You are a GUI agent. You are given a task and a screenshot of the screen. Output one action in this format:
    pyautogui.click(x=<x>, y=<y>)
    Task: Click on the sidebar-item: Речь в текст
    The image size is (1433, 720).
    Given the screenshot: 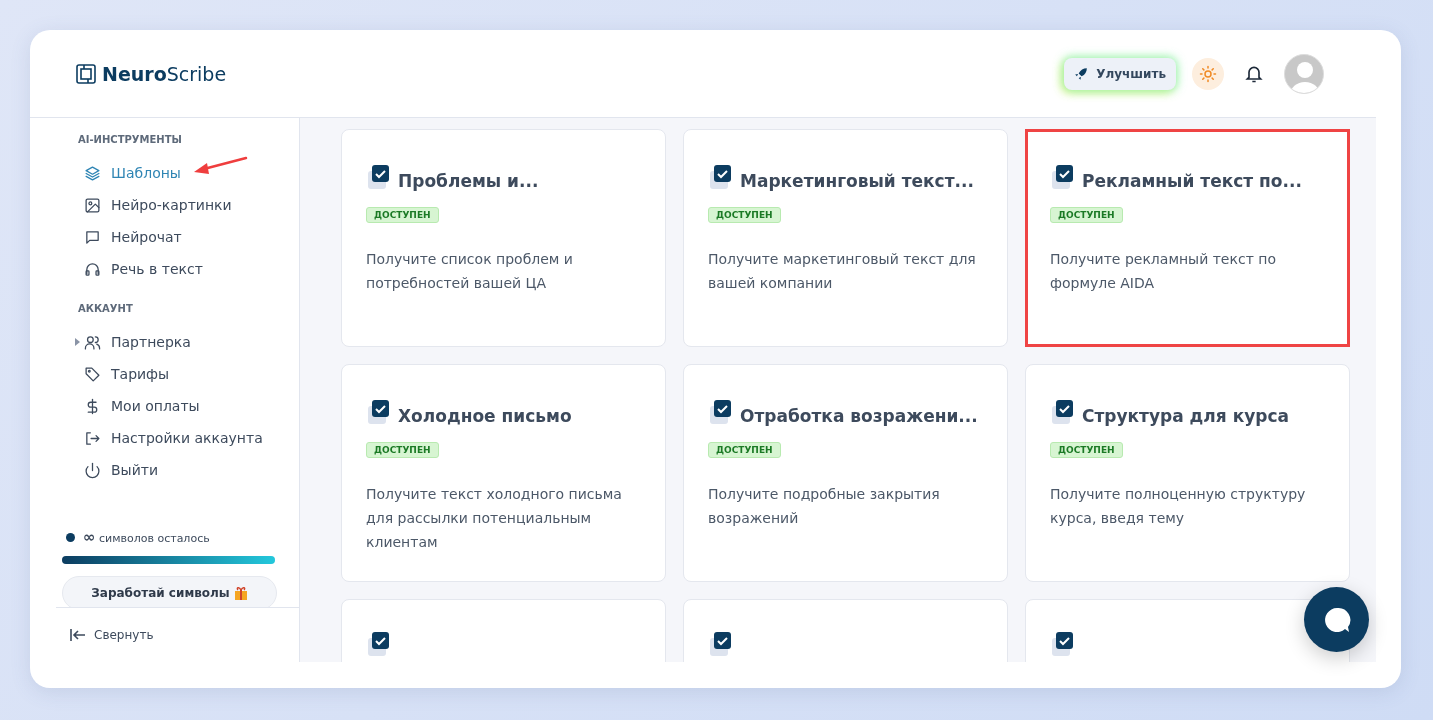 What is the action you would take?
    pyautogui.click(x=177, y=269)
    